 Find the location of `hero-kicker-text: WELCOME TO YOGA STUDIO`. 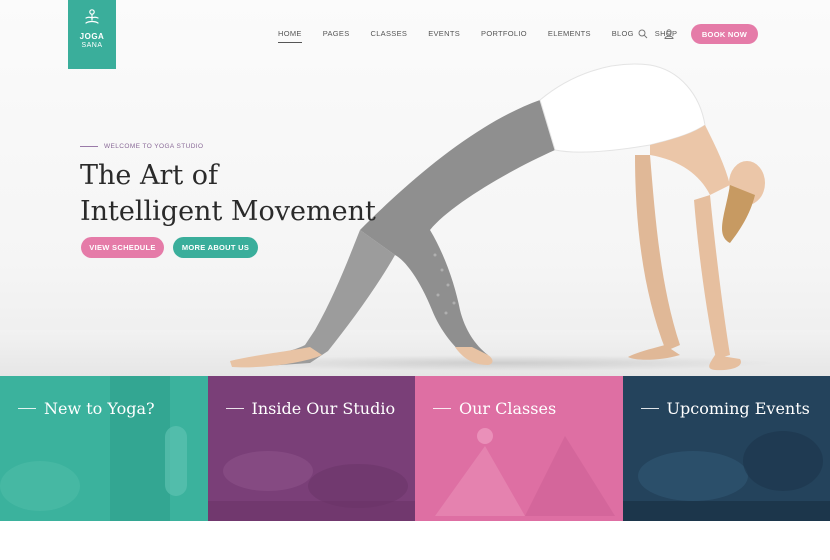

hero-kicker-text: WELCOME TO YOGA STUDIO is located at coordinates (154, 146).